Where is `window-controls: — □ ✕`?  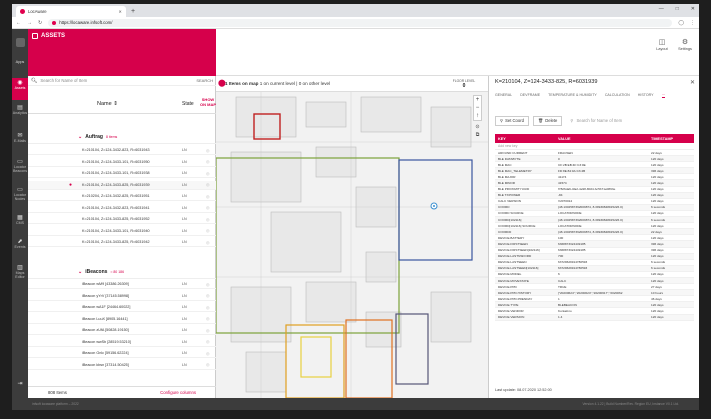 window-controls: — □ ✕ is located at coordinates (677, 9).